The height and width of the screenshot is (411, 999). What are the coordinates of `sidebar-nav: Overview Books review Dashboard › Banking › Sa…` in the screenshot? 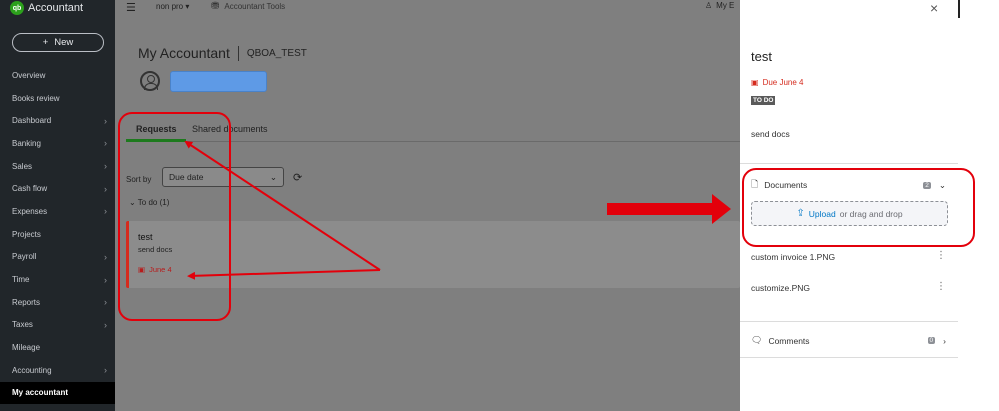 It's located at (57, 234).